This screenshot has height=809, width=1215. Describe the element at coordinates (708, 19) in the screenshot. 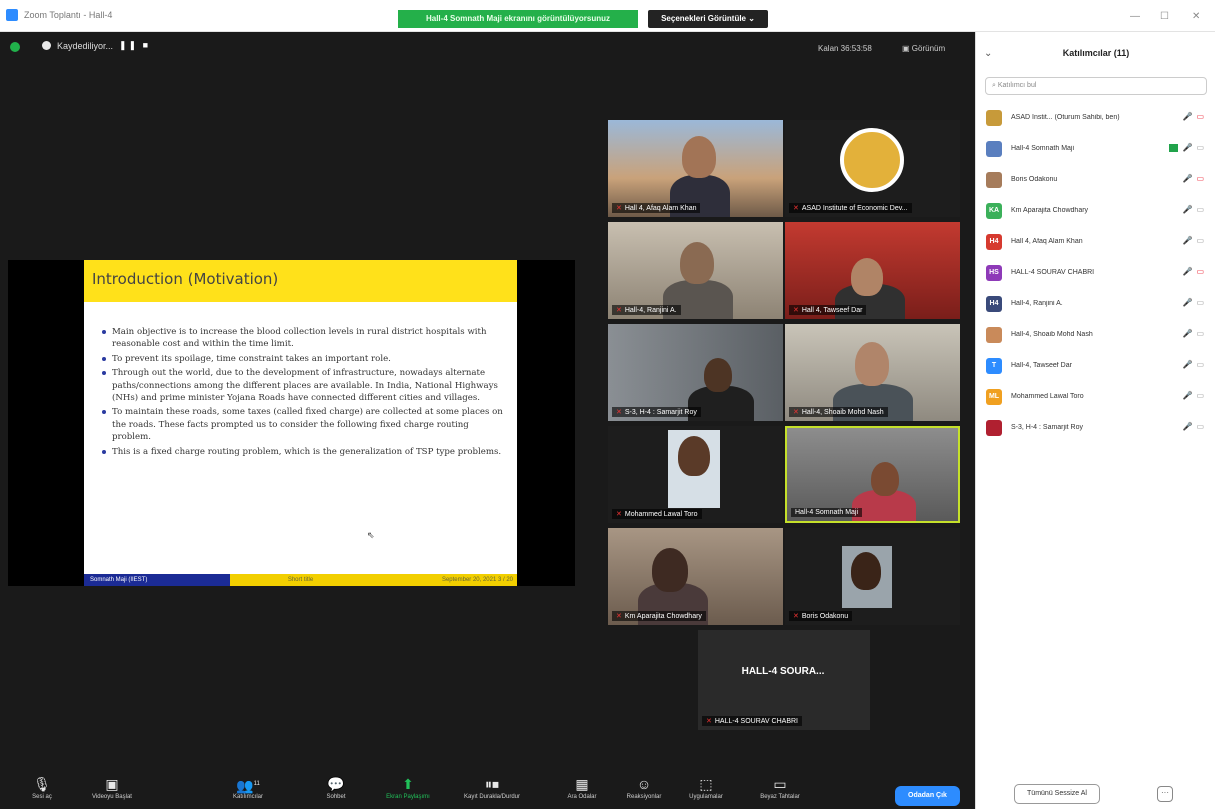

I see `view-options-button: Seçenekleri Görüntüle ⌄` at that location.